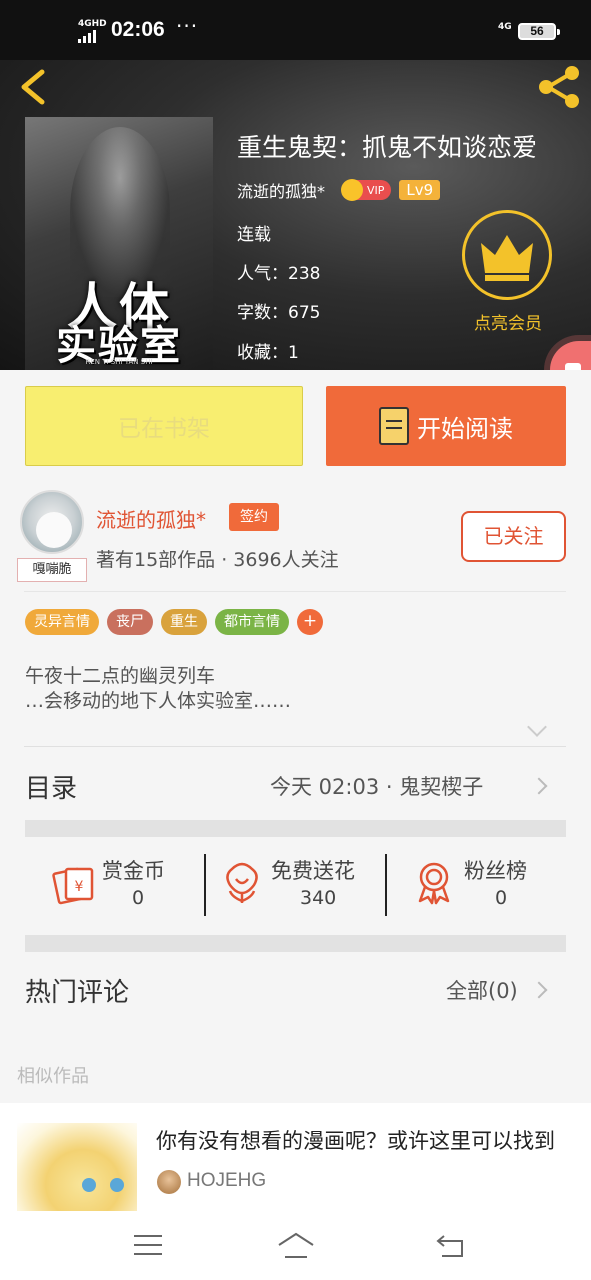  I want to click on shelf-button: 已在书架, so click(164, 426).